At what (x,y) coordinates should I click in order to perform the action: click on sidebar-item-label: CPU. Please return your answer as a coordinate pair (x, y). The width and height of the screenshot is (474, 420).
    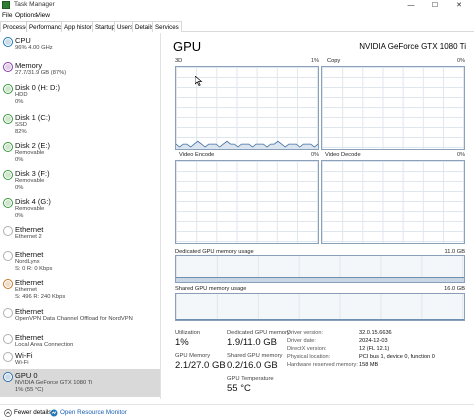
    Looking at the image, I should click on (23, 40).